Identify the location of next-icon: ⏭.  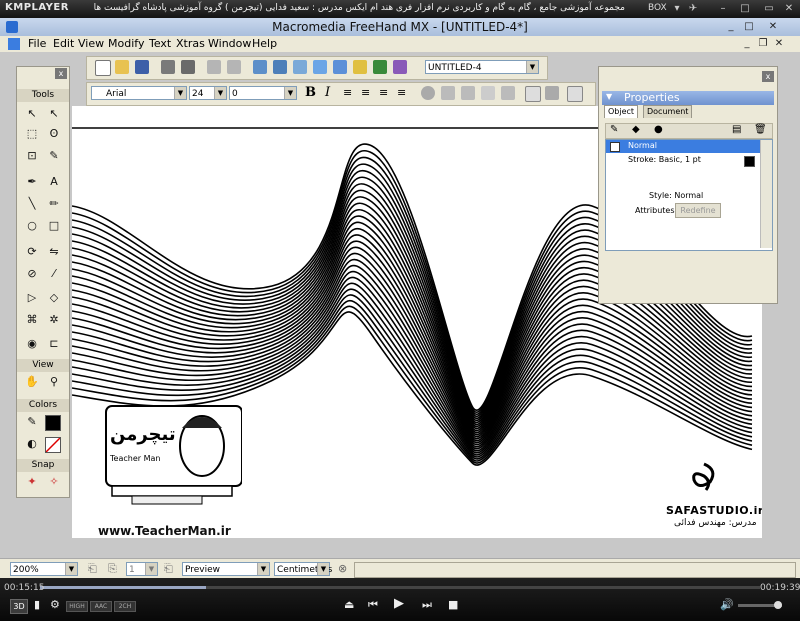
(427, 605).